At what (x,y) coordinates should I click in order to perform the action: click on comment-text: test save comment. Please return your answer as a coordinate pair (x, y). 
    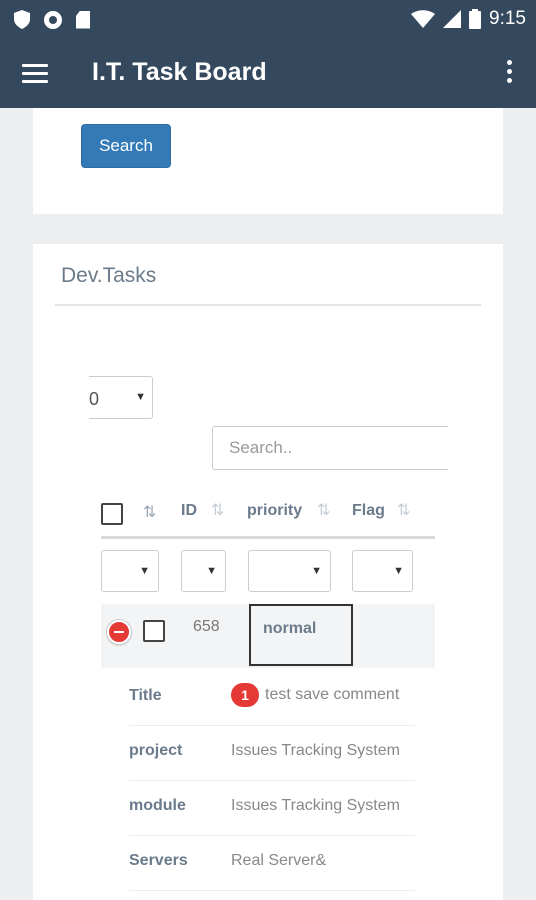
    Looking at the image, I should click on (332, 694).